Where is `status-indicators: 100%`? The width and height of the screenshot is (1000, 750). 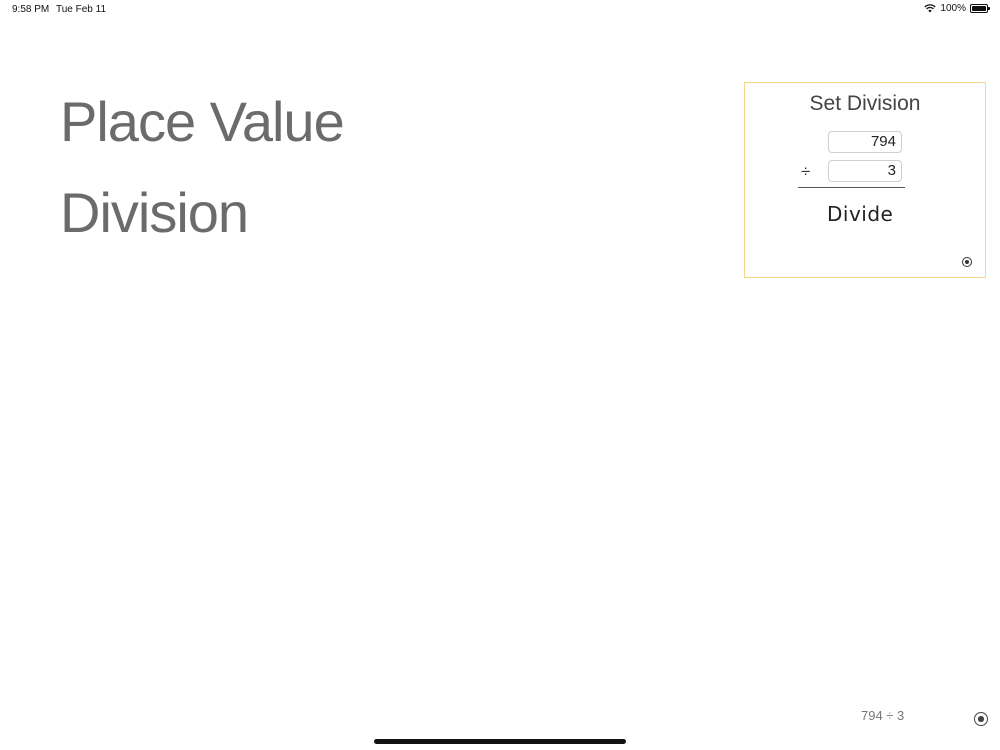 status-indicators: 100% is located at coordinates (957, 8).